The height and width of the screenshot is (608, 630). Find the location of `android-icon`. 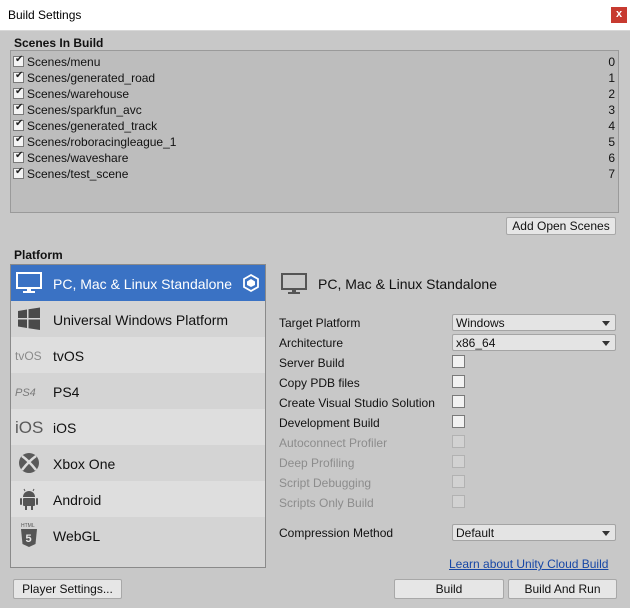

android-icon is located at coordinates (29, 499).